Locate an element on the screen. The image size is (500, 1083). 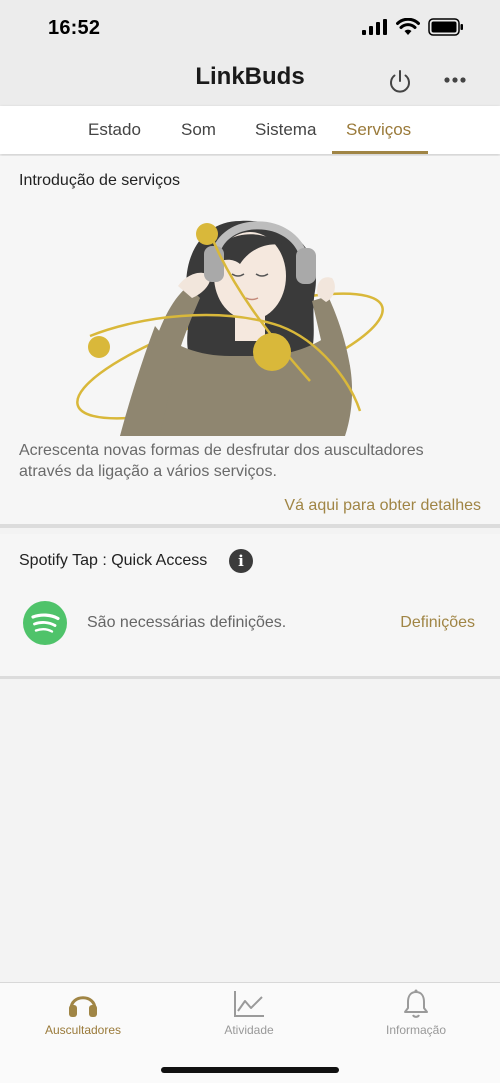
app-title: LinkBuds is located at coordinates (250, 76).